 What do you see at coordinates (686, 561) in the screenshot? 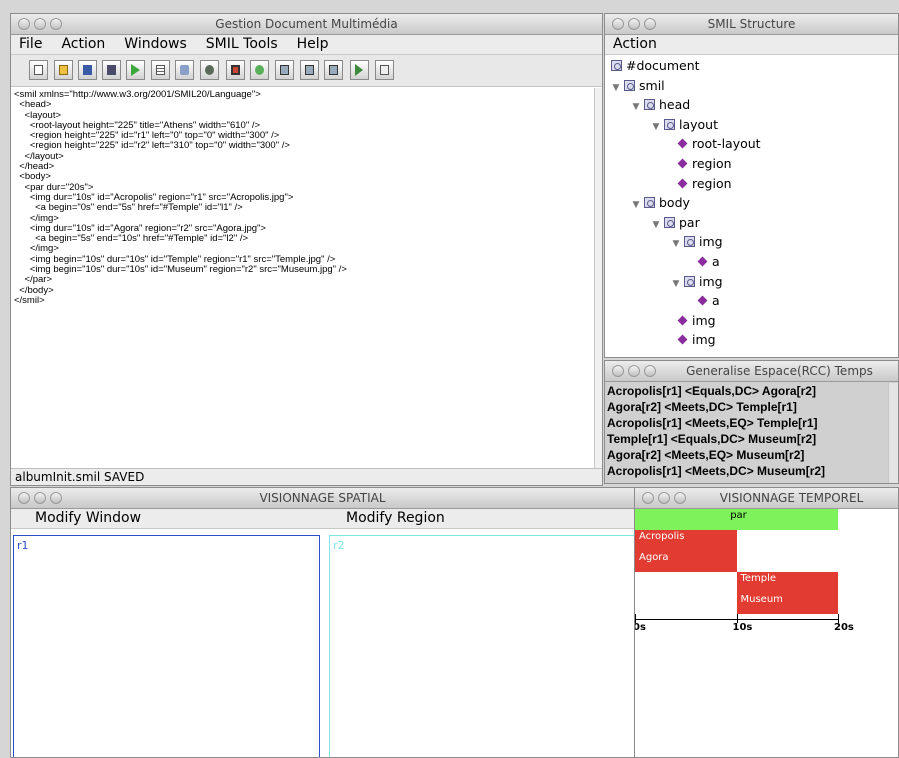
I see `timeline-bar-agora: Agora` at bounding box center [686, 561].